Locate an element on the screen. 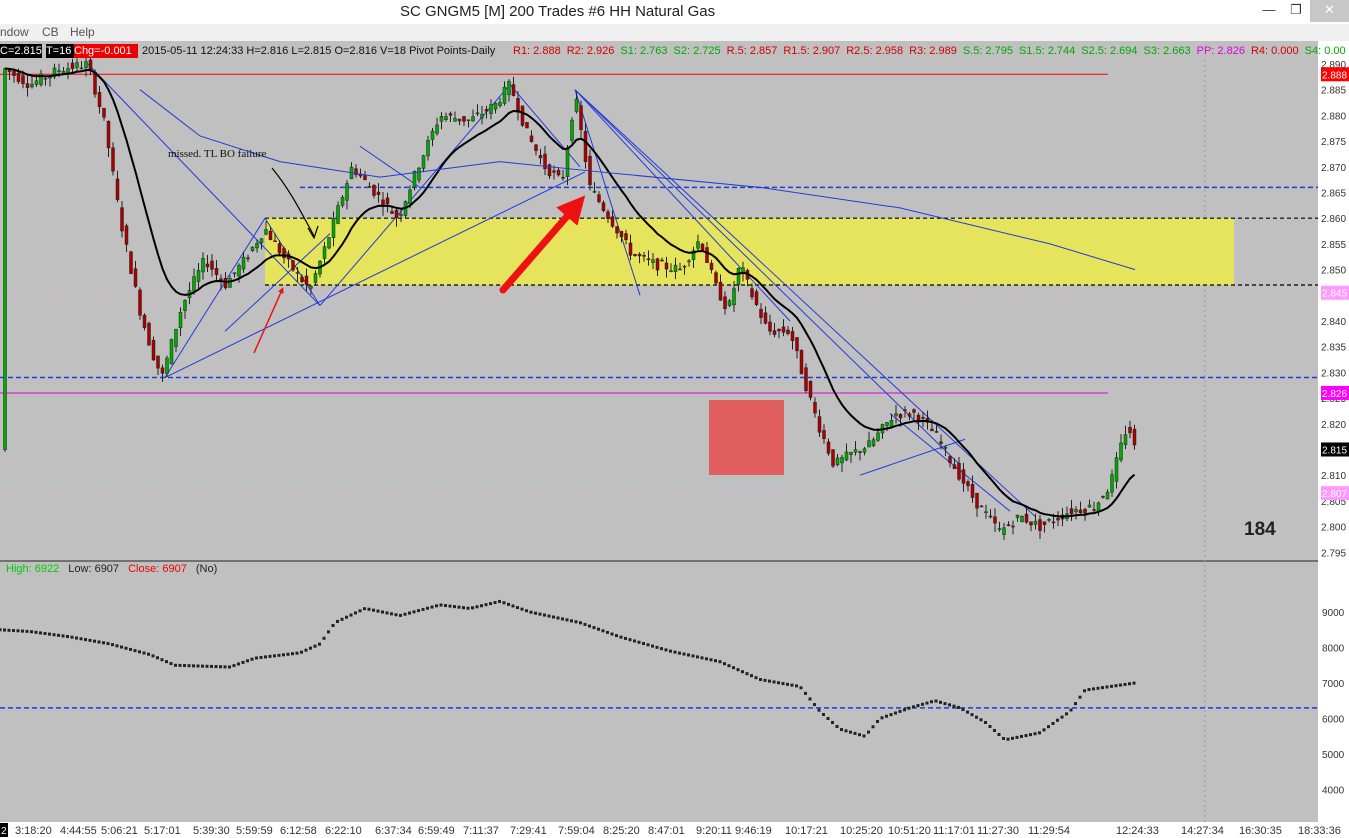  time-edge-label: 2 is located at coordinates (4, 831).